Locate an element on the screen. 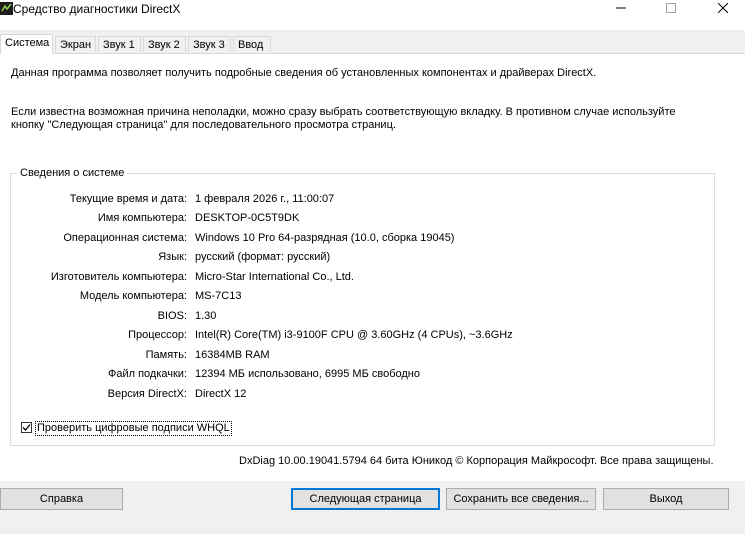 This screenshot has width=745, height=534. row-value-manufacturer: Micro-Star International Co., Ltd. is located at coordinates (274, 277).